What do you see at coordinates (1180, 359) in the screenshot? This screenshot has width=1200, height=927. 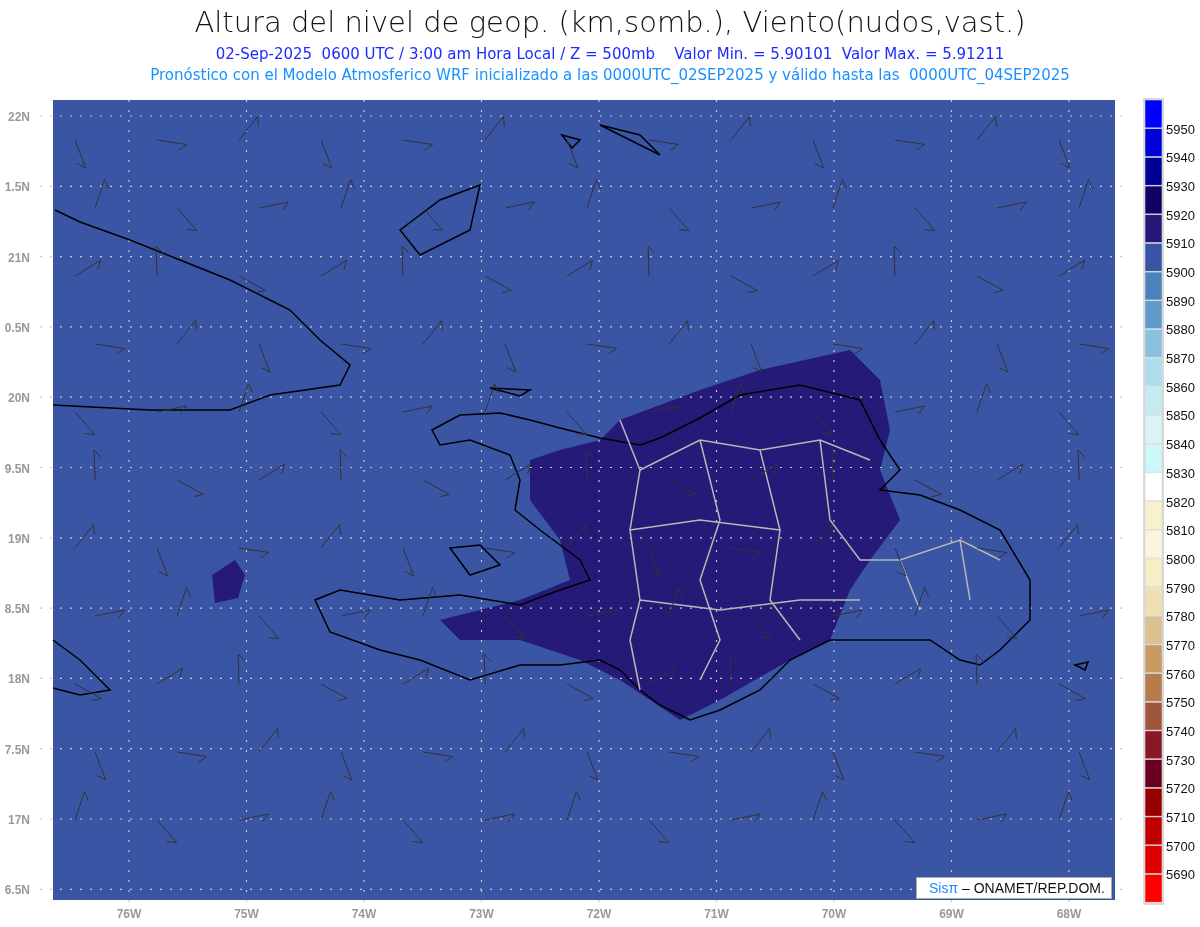 I see `colorbar-label: 5870` at bounding box center [1180, 359].